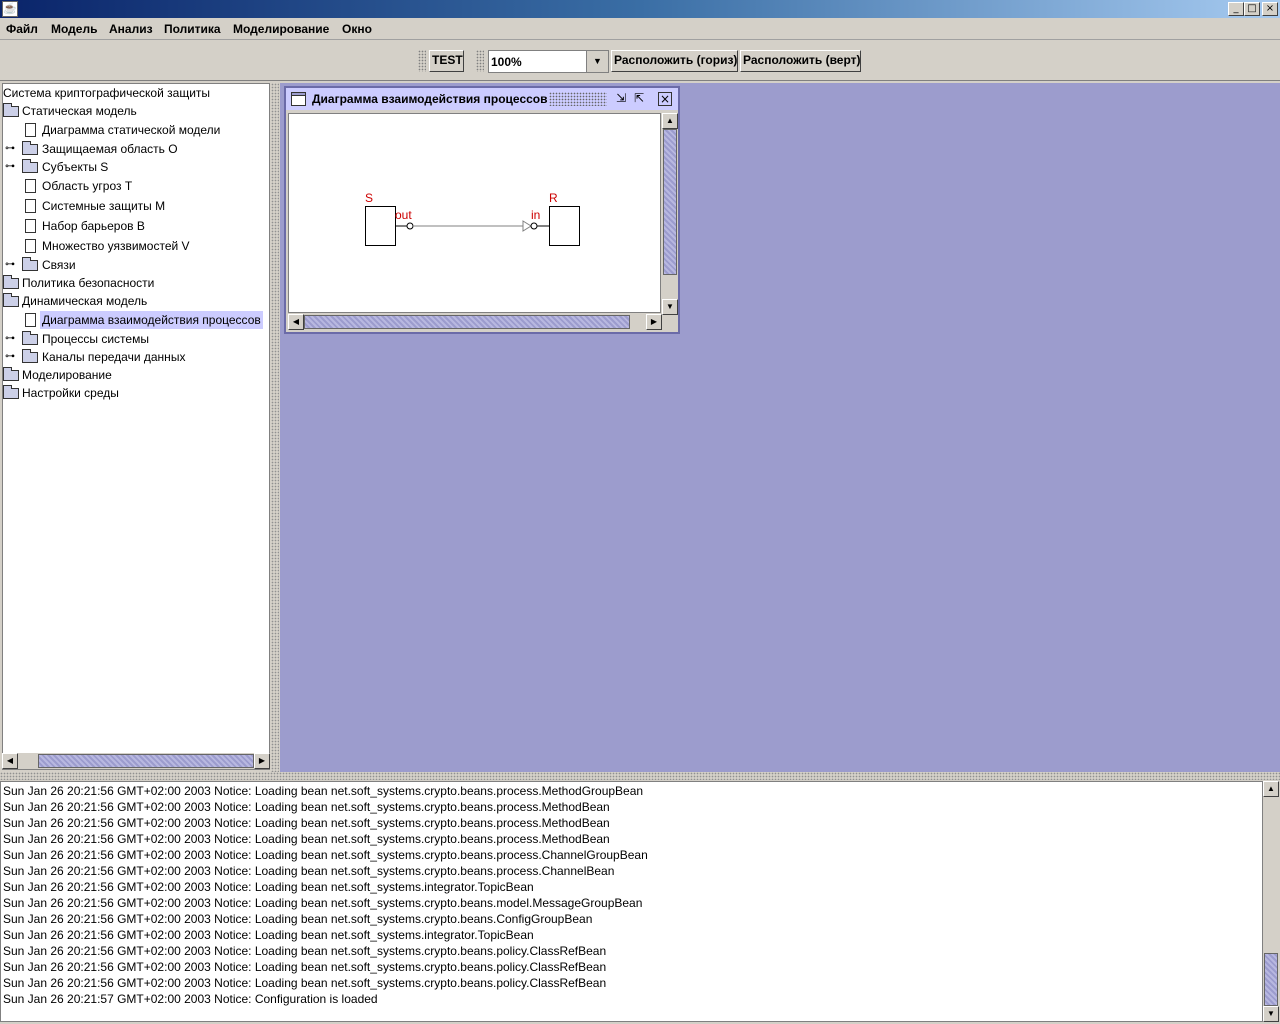  I want to click on tree-item-system-processes: ⊶ Процессы системы, so click(133, 339).